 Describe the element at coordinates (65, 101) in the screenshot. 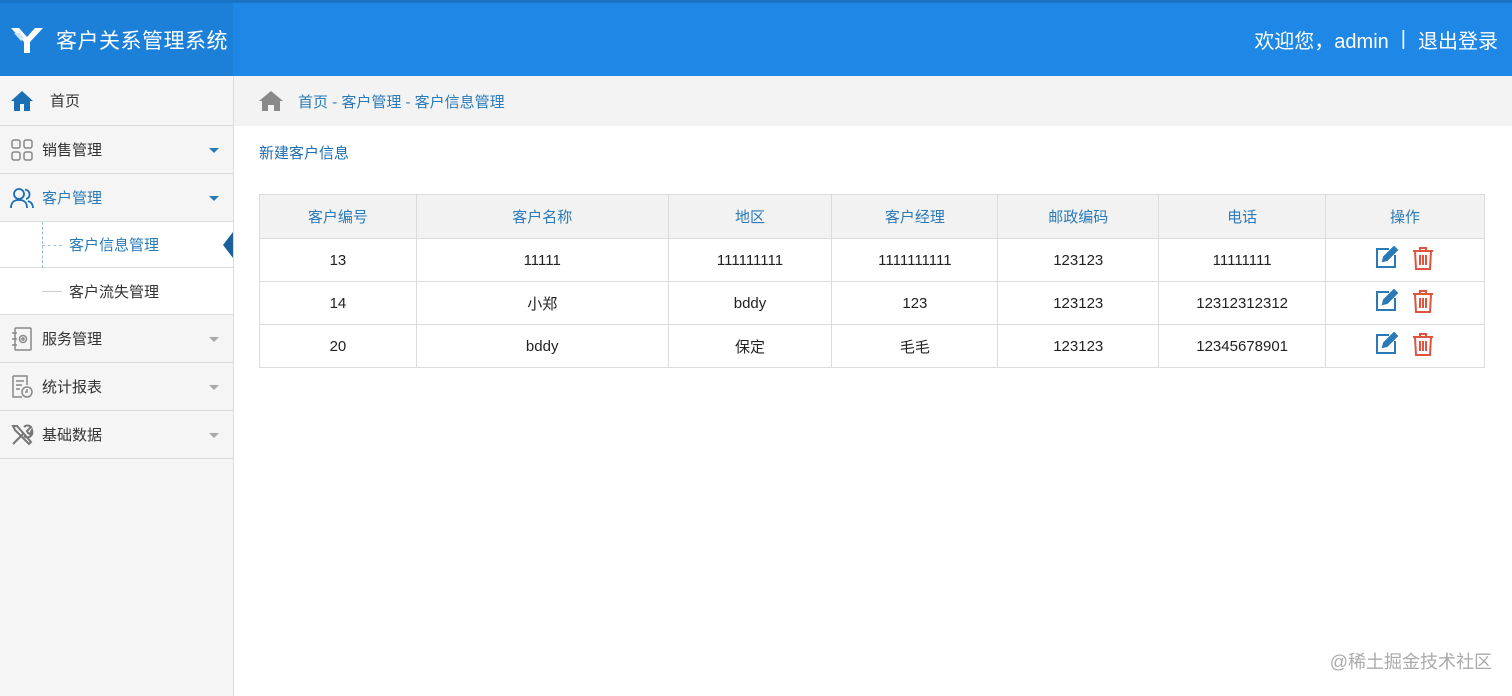

I see `sidebar-item-label: 首页` at that location.